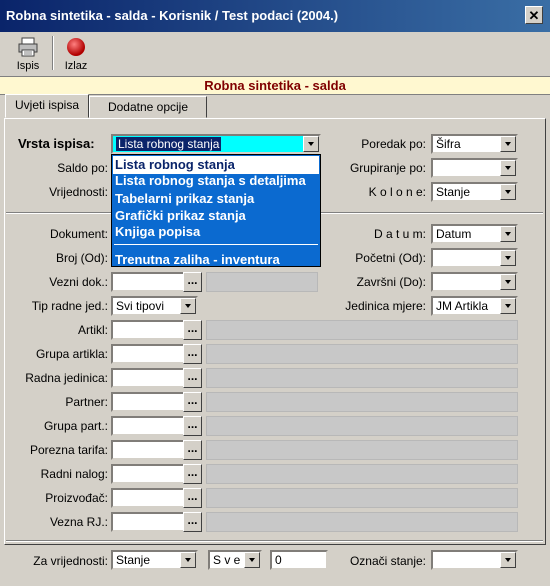 This screenshot has height=586, width=550. I want to click on dropdown-item: Knjiga popisa, so click(157, 232).